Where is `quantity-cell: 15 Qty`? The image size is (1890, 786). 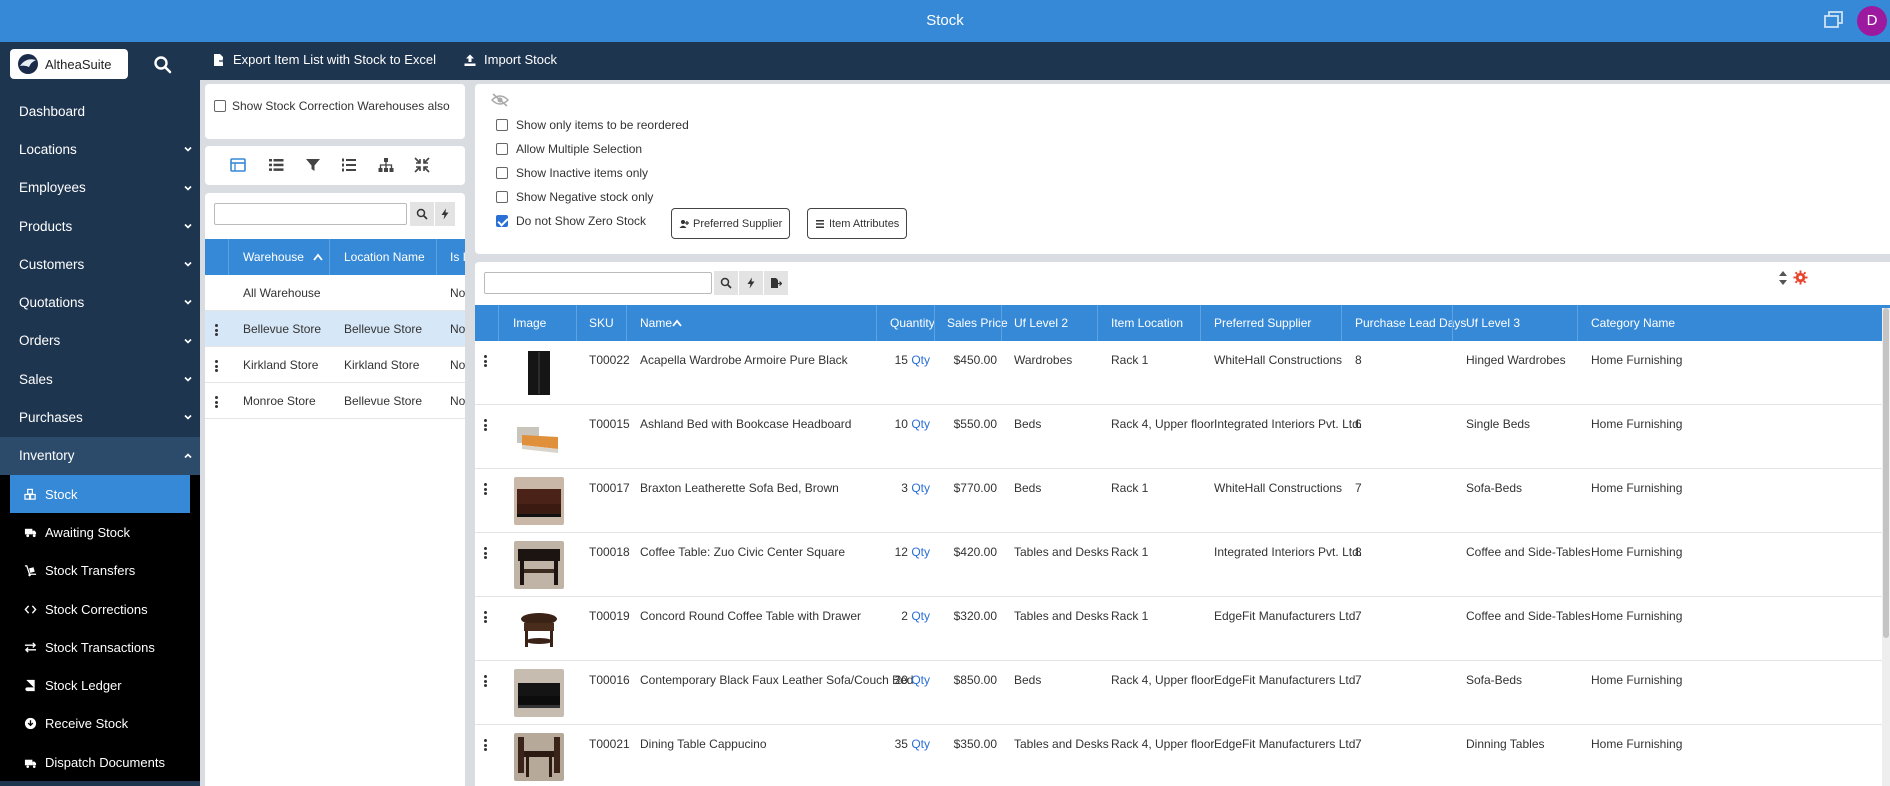
quantity-cell: 15 Qty is located at coordinates (905, 360).